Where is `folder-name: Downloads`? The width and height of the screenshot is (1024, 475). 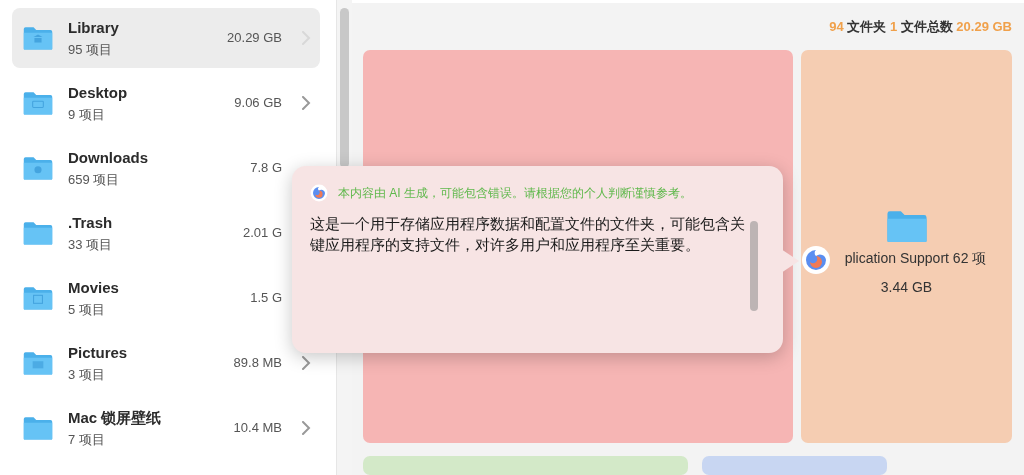
folder-name: Downloads is located at coordinates (108, 158).